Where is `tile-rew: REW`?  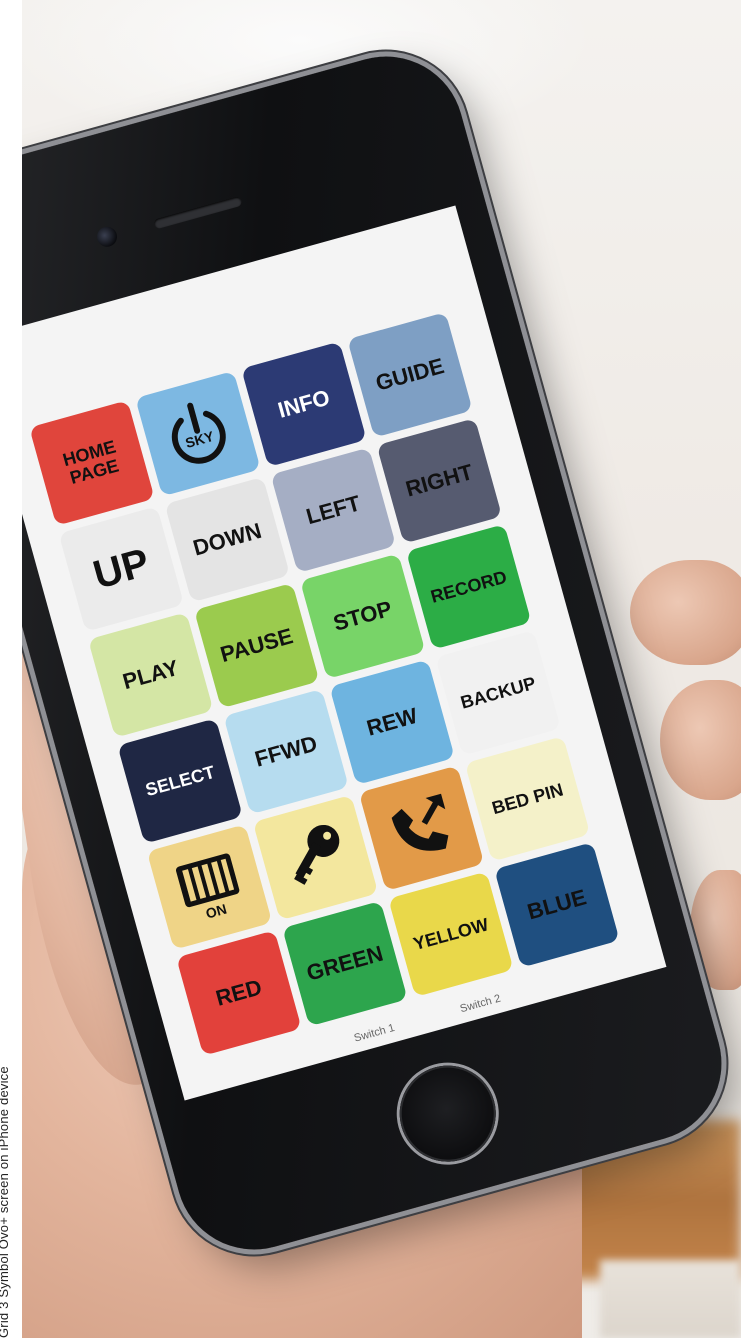
tile-rew: REW is located at coordinates (392, 722).